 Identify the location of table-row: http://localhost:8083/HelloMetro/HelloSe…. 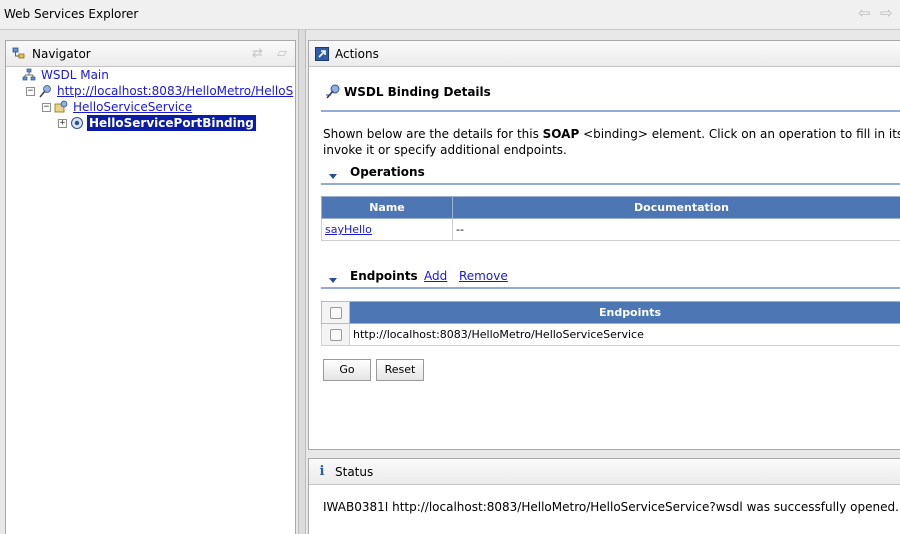
(610, 334).